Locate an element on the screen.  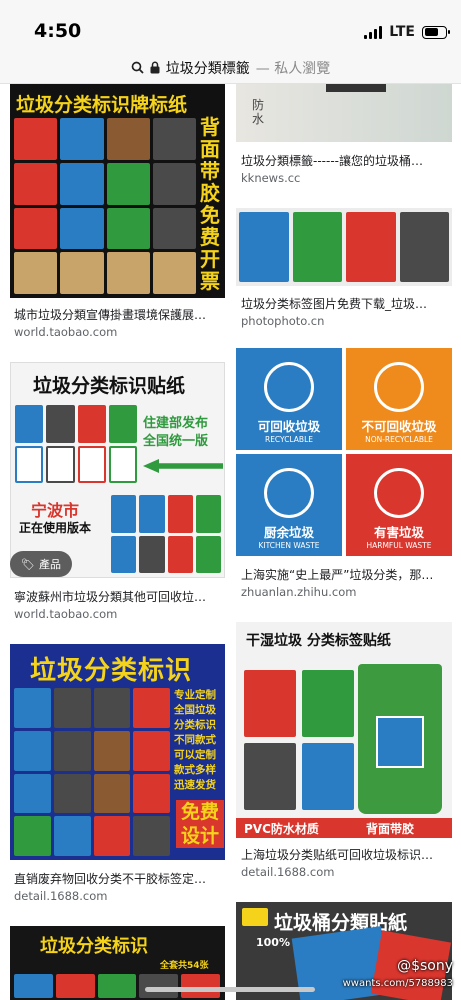
tag-icon: 🏷 is located at coordinates (28, 564).